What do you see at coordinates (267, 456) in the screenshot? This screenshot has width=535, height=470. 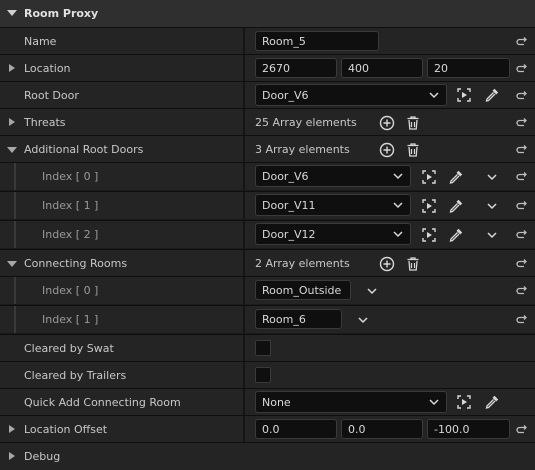 I see `property-row-debug: Debug` at bounding box center [267, 456].